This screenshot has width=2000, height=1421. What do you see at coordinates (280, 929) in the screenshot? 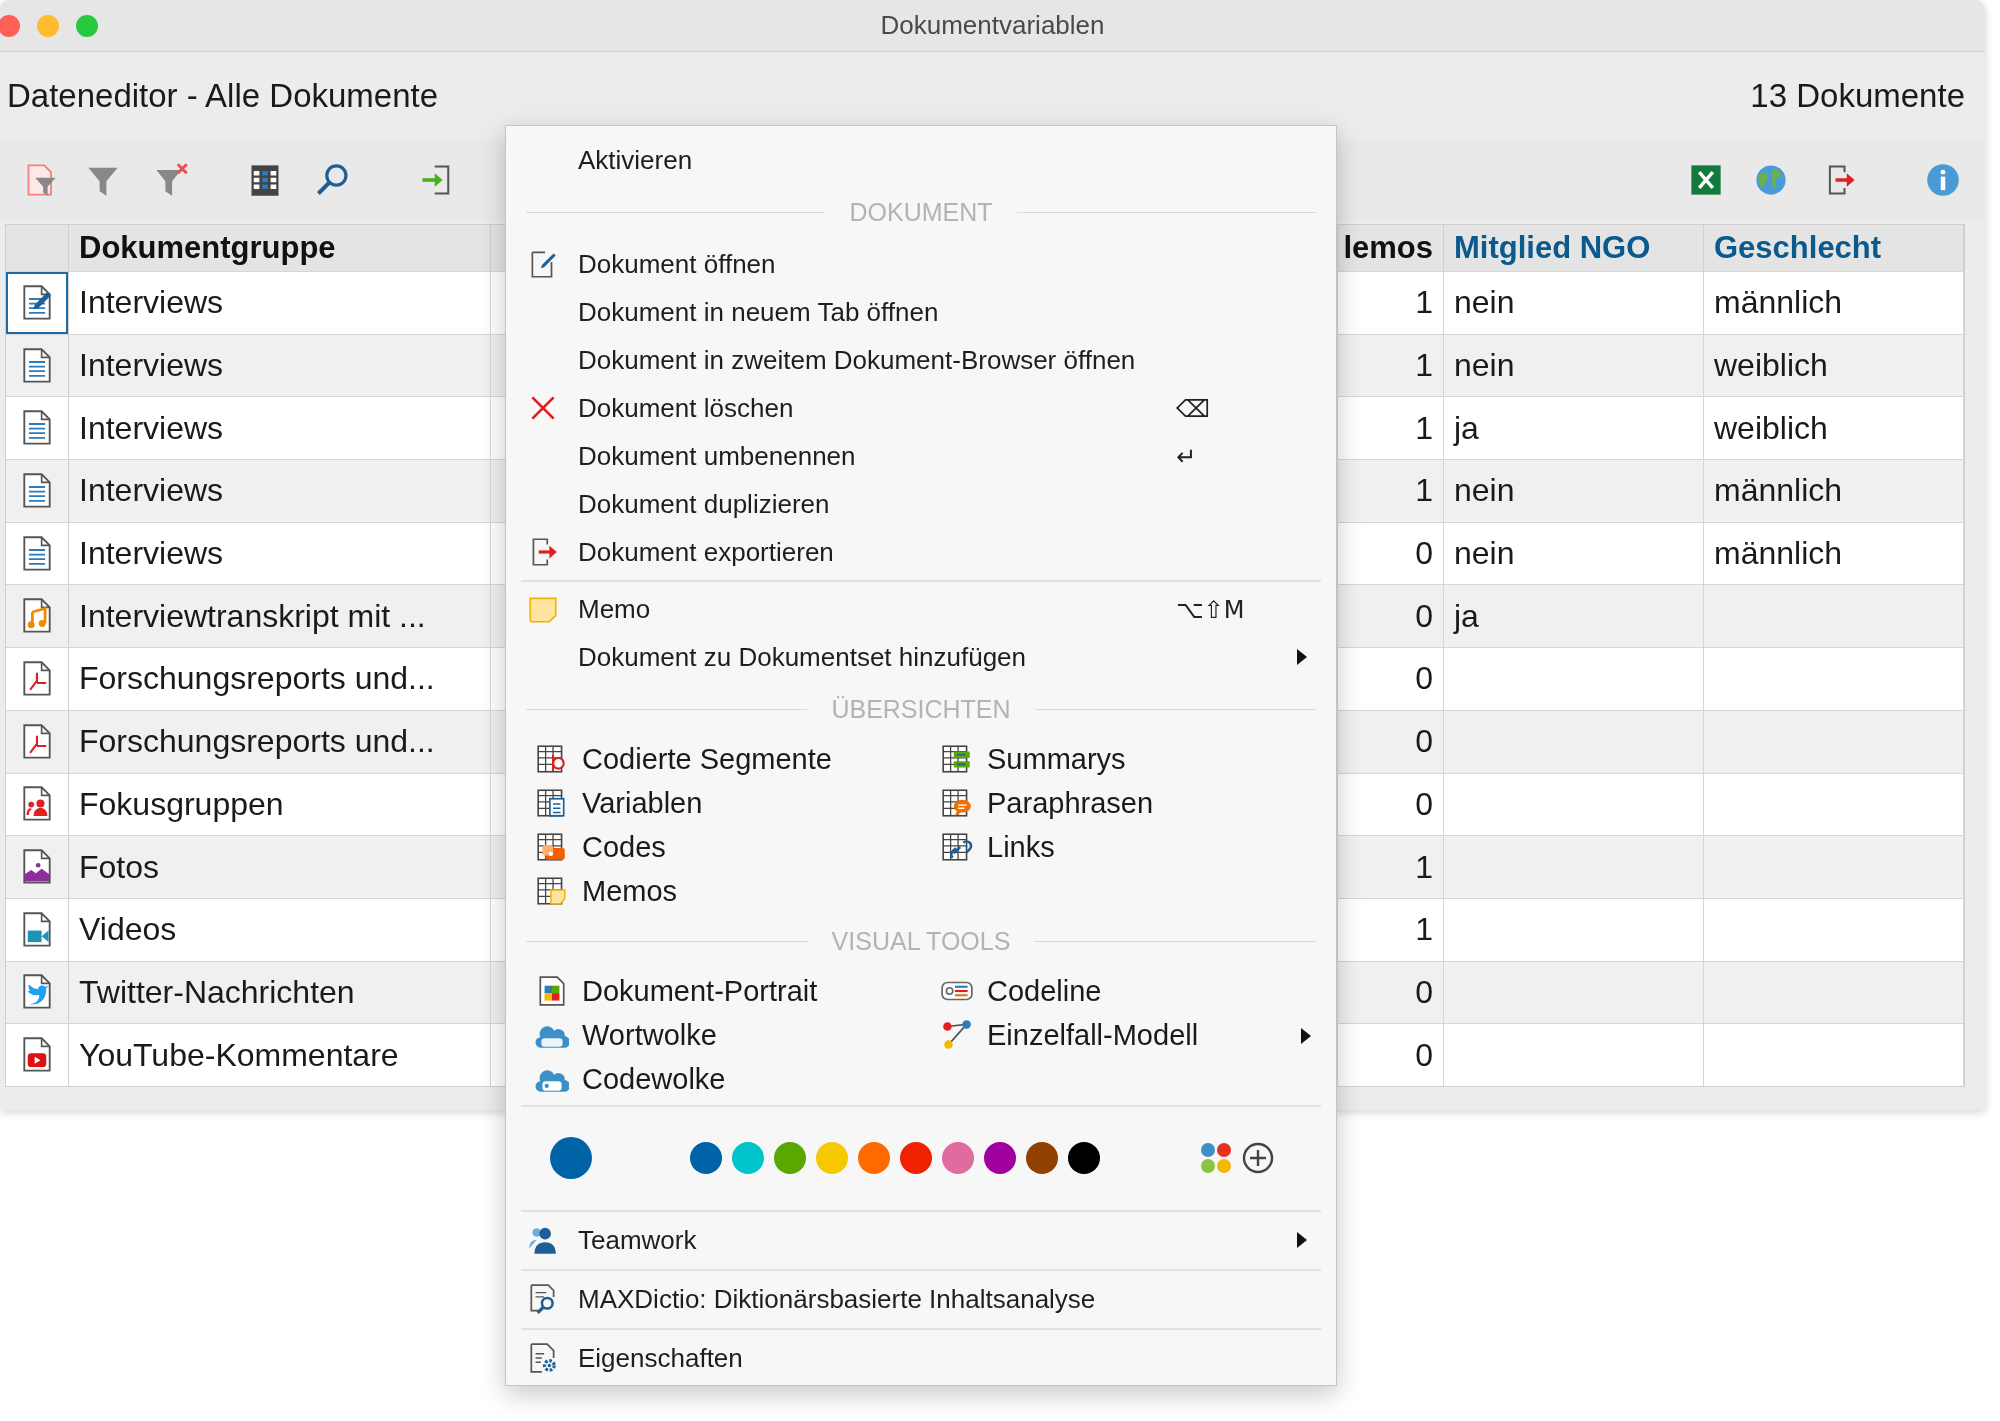
I see `table-cell: Videos` at bounding box center [280, 929].